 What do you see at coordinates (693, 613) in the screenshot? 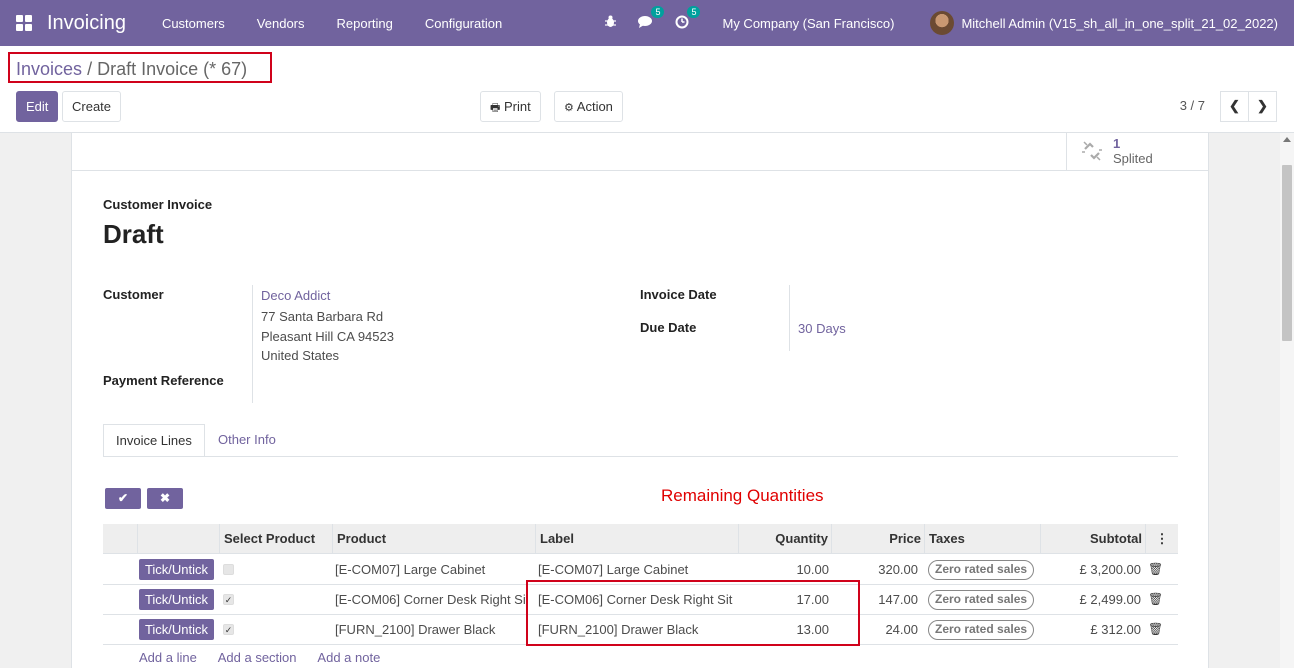
I see `remaining-quantities-highlight-box` at bounding box center [693, 613].